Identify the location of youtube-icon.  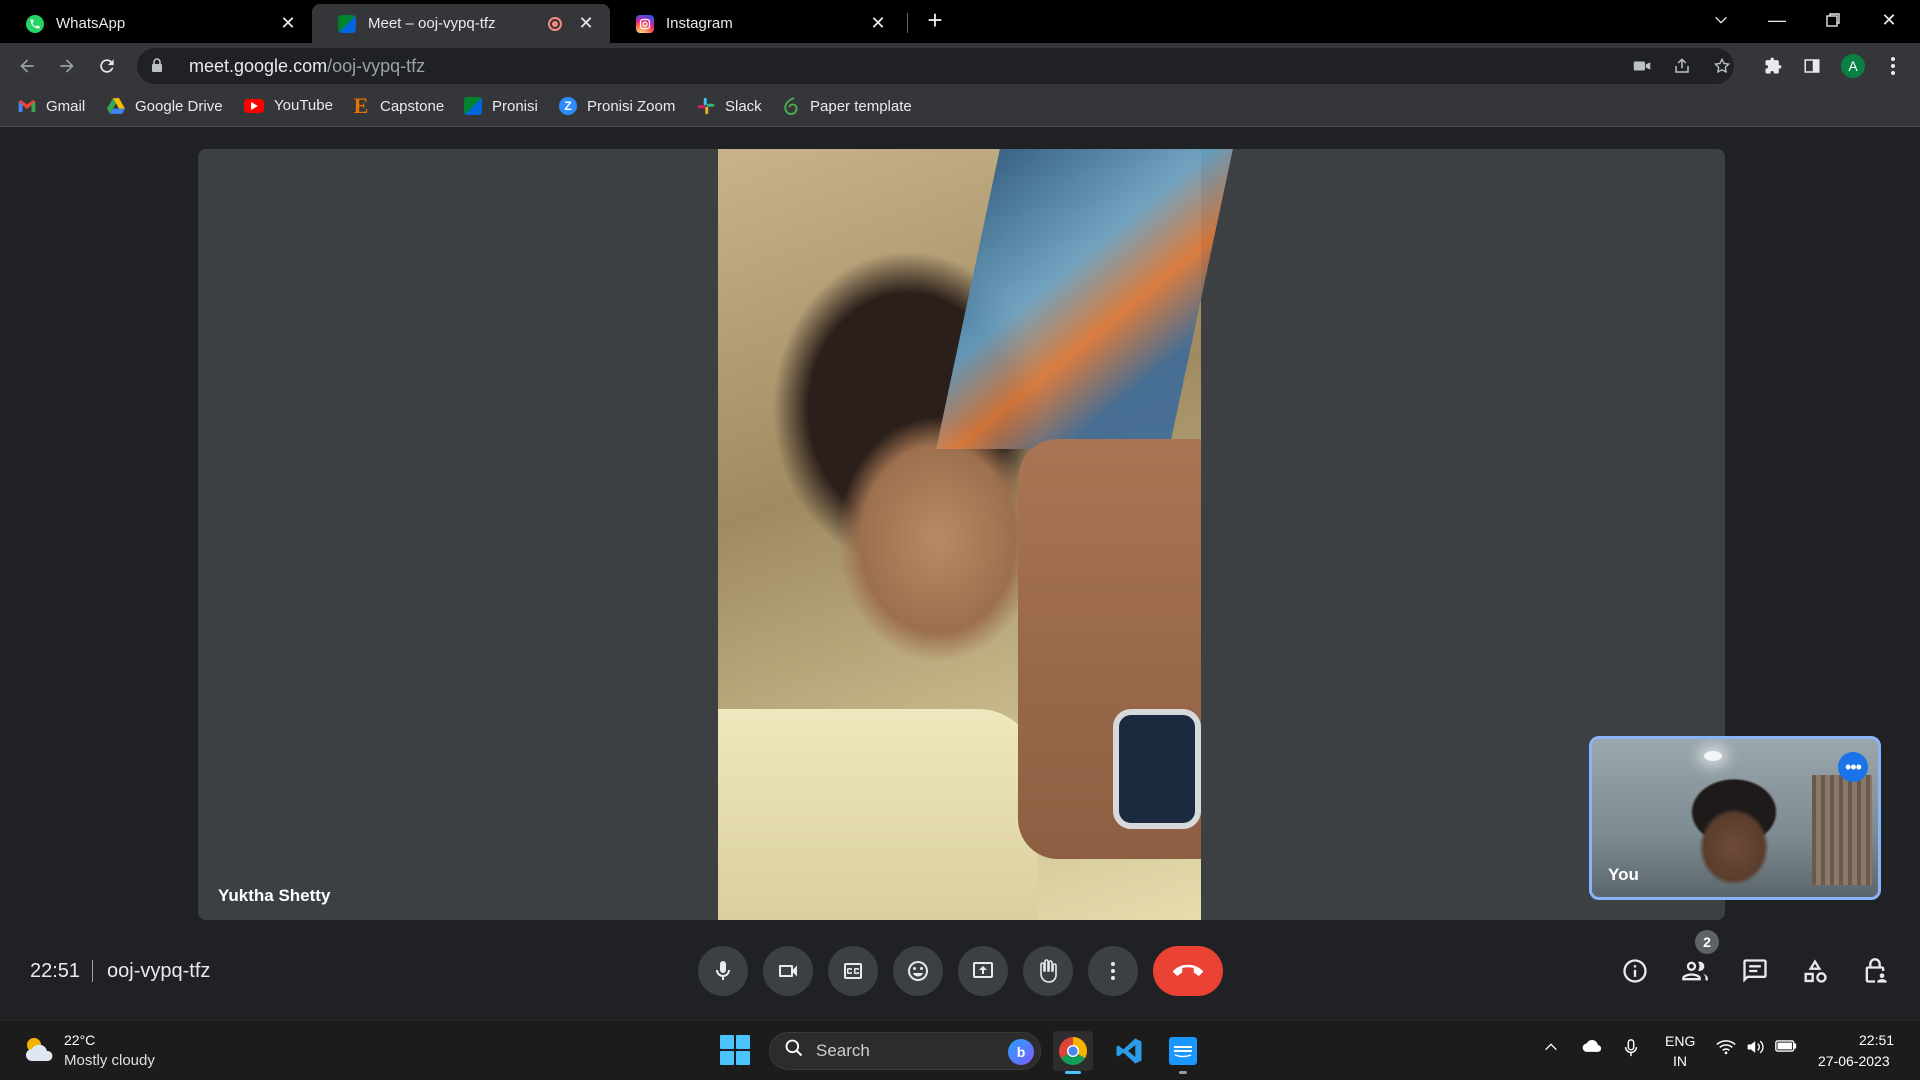
(254, 105).